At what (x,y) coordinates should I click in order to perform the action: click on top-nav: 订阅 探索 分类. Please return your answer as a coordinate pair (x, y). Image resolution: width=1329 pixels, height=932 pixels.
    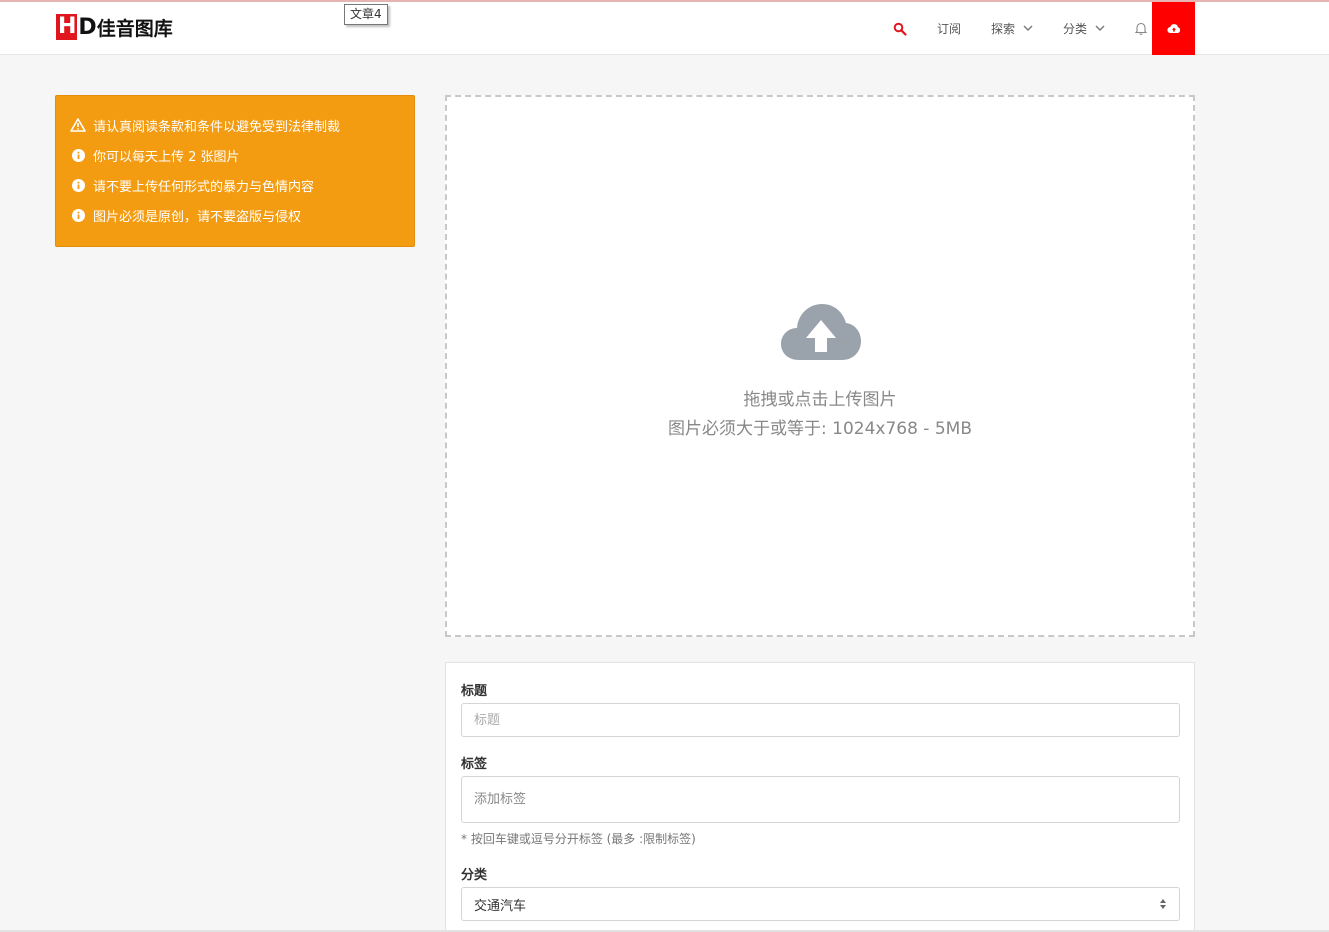
    Looking at the image, I should click on (1029, 28).